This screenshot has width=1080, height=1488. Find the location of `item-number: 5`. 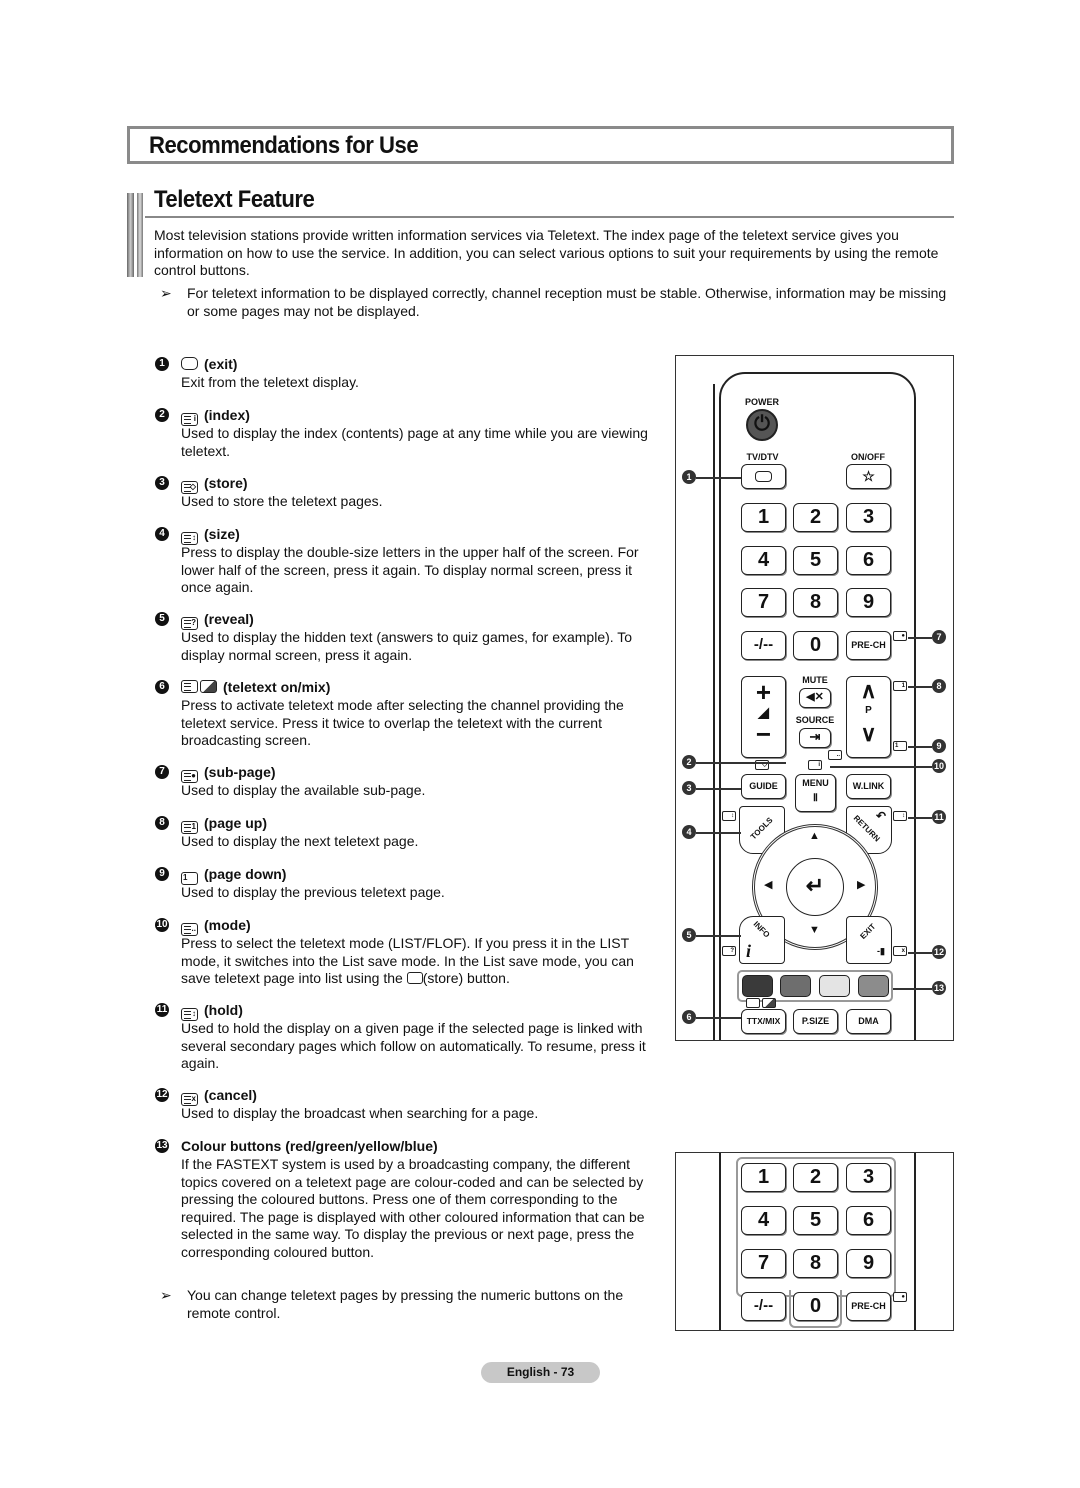

item-number: 5 is located at coordinates (162, 619).